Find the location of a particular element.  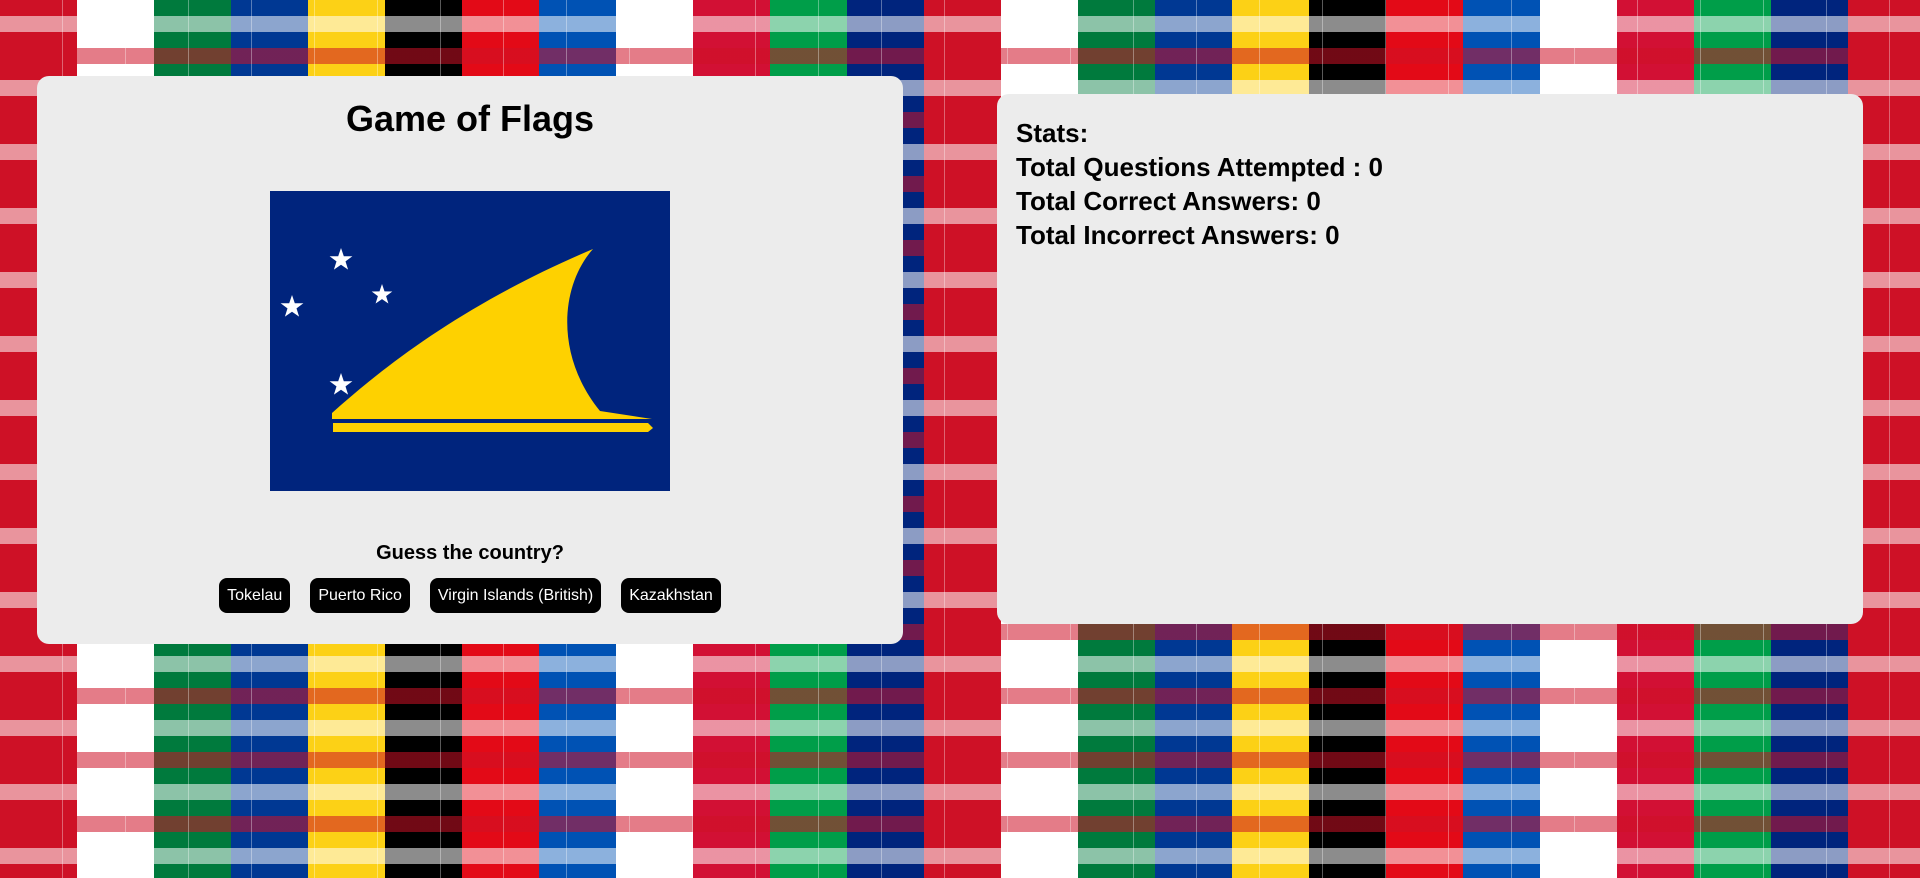

page-title: Game of Flags is located at coordinates (470, 118).